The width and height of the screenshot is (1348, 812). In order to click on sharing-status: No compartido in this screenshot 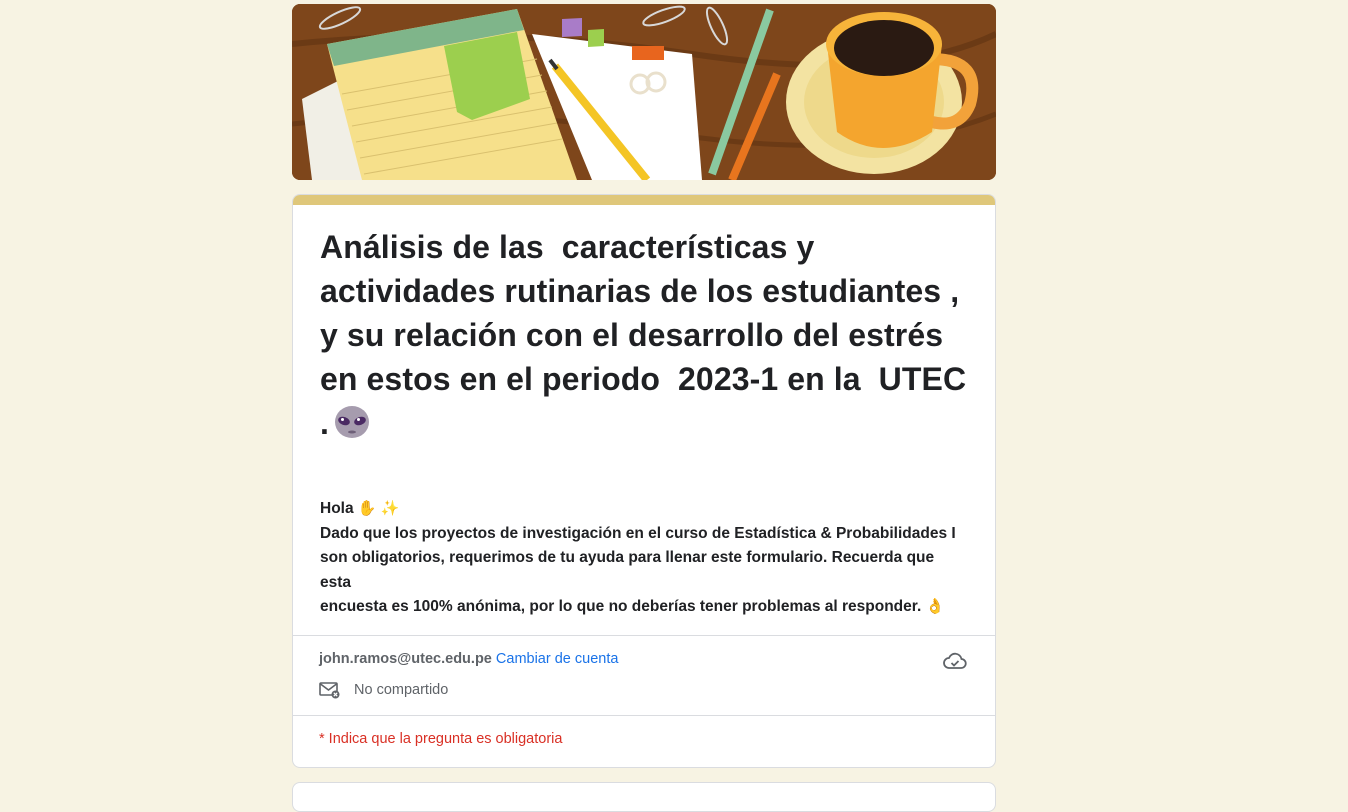, I will do `click(383, 690)`.